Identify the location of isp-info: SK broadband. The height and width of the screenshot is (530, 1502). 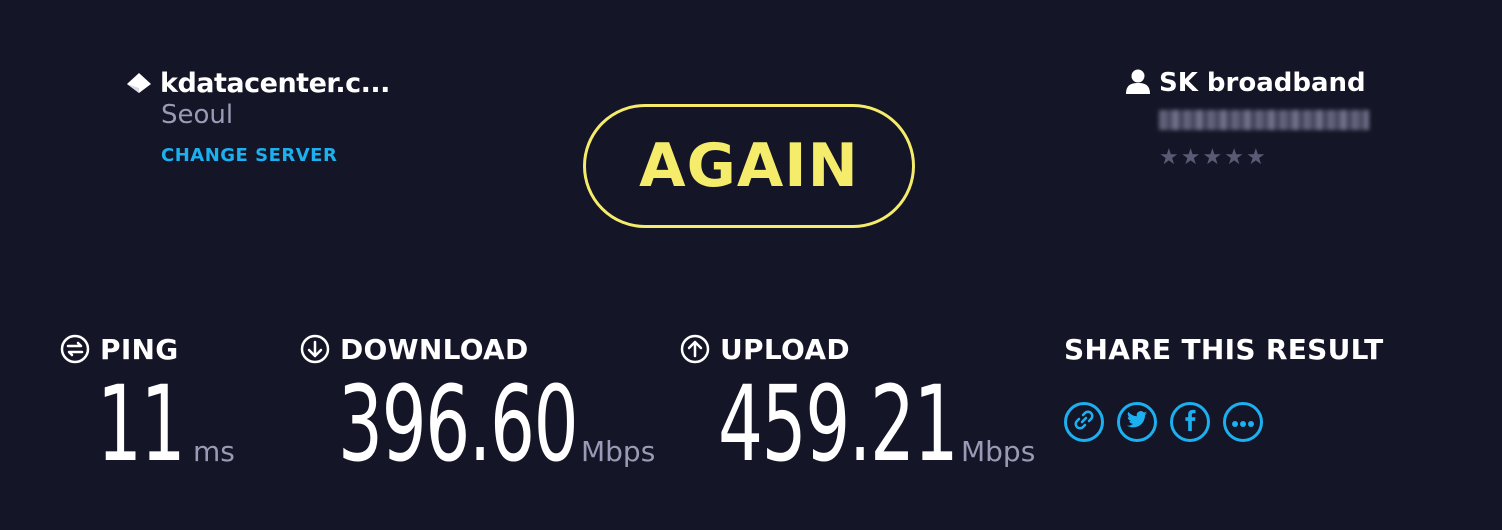
(1245, 83).